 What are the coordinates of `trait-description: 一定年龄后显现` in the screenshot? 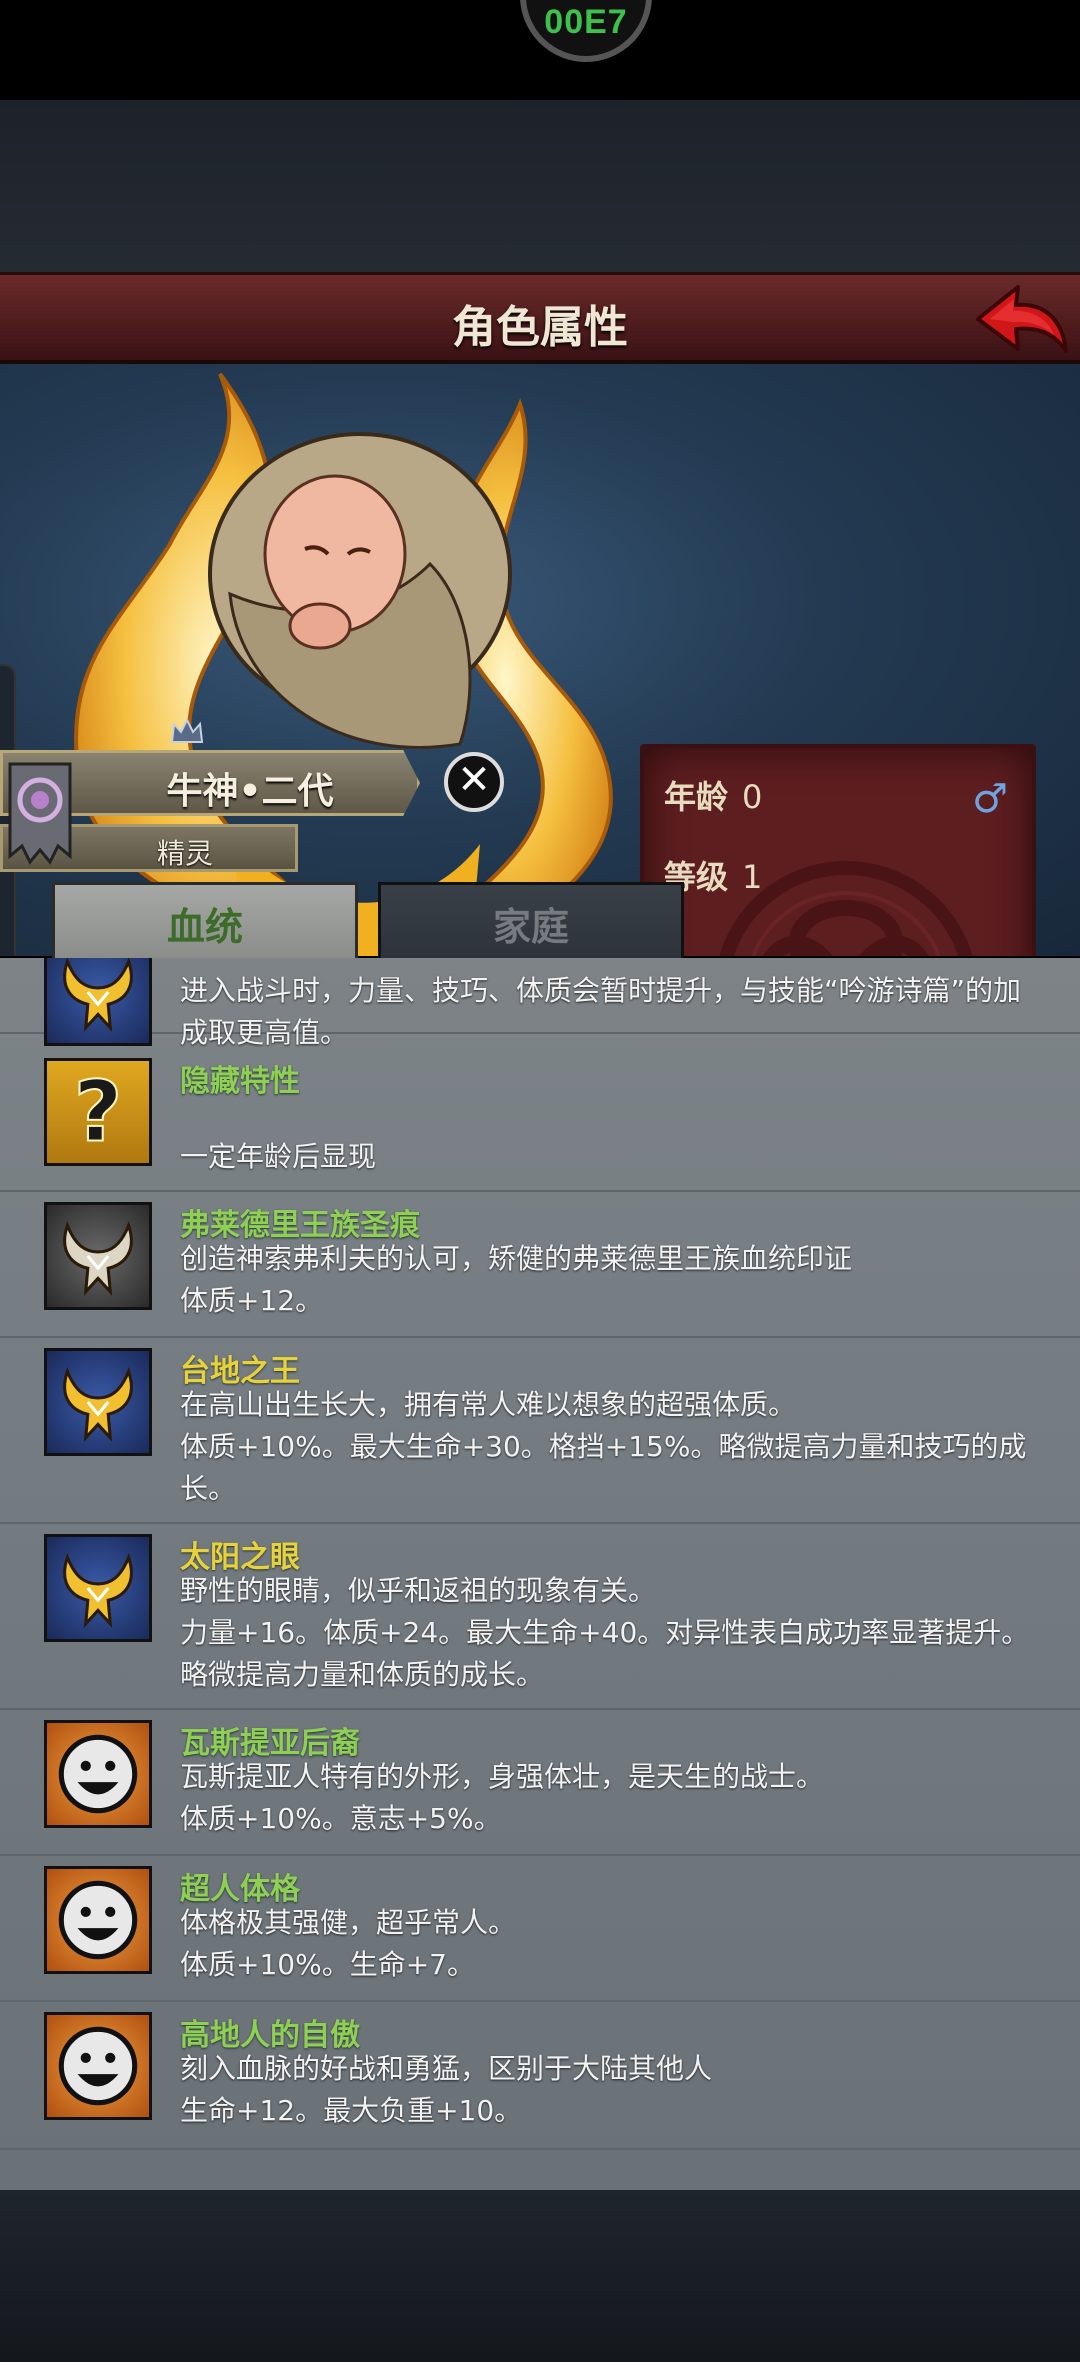 It's located at (610, 1136).